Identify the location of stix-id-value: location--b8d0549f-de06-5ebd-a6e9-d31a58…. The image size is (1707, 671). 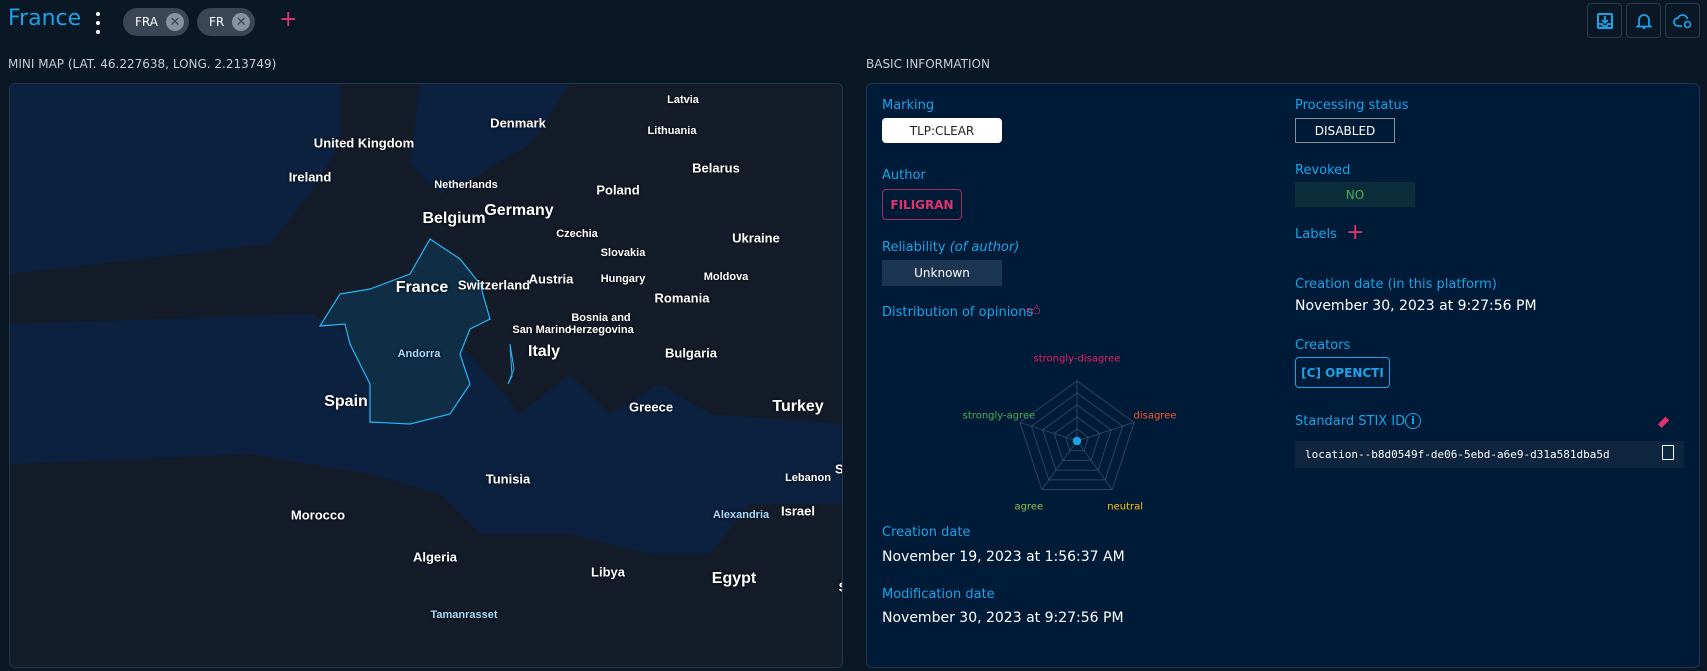
(1489, 454).